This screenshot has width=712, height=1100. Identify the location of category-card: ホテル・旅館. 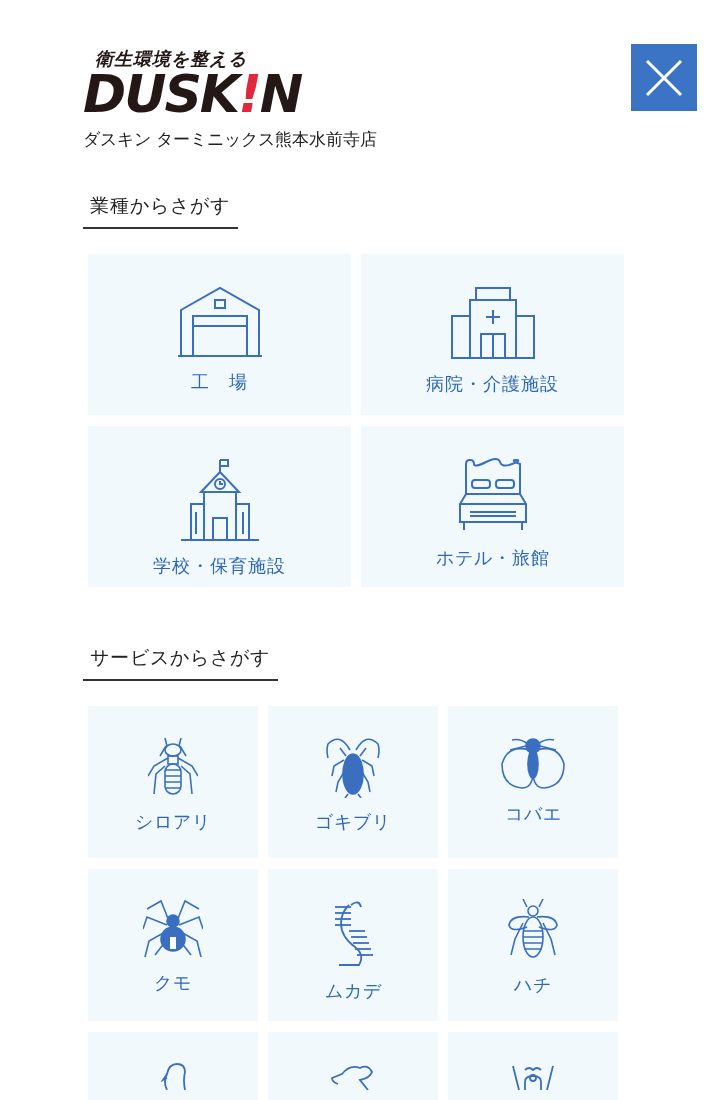
(492, 506).